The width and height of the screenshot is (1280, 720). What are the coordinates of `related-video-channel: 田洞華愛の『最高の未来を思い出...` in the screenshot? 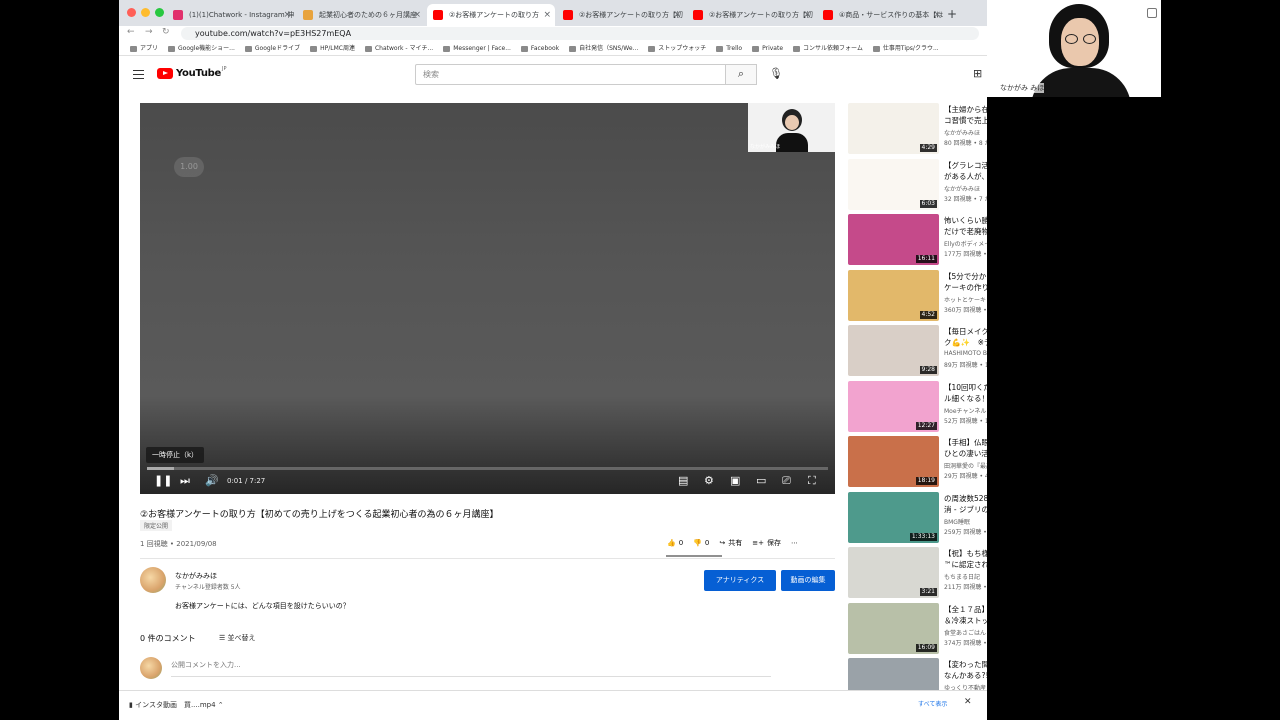 It's located at (965, 465).